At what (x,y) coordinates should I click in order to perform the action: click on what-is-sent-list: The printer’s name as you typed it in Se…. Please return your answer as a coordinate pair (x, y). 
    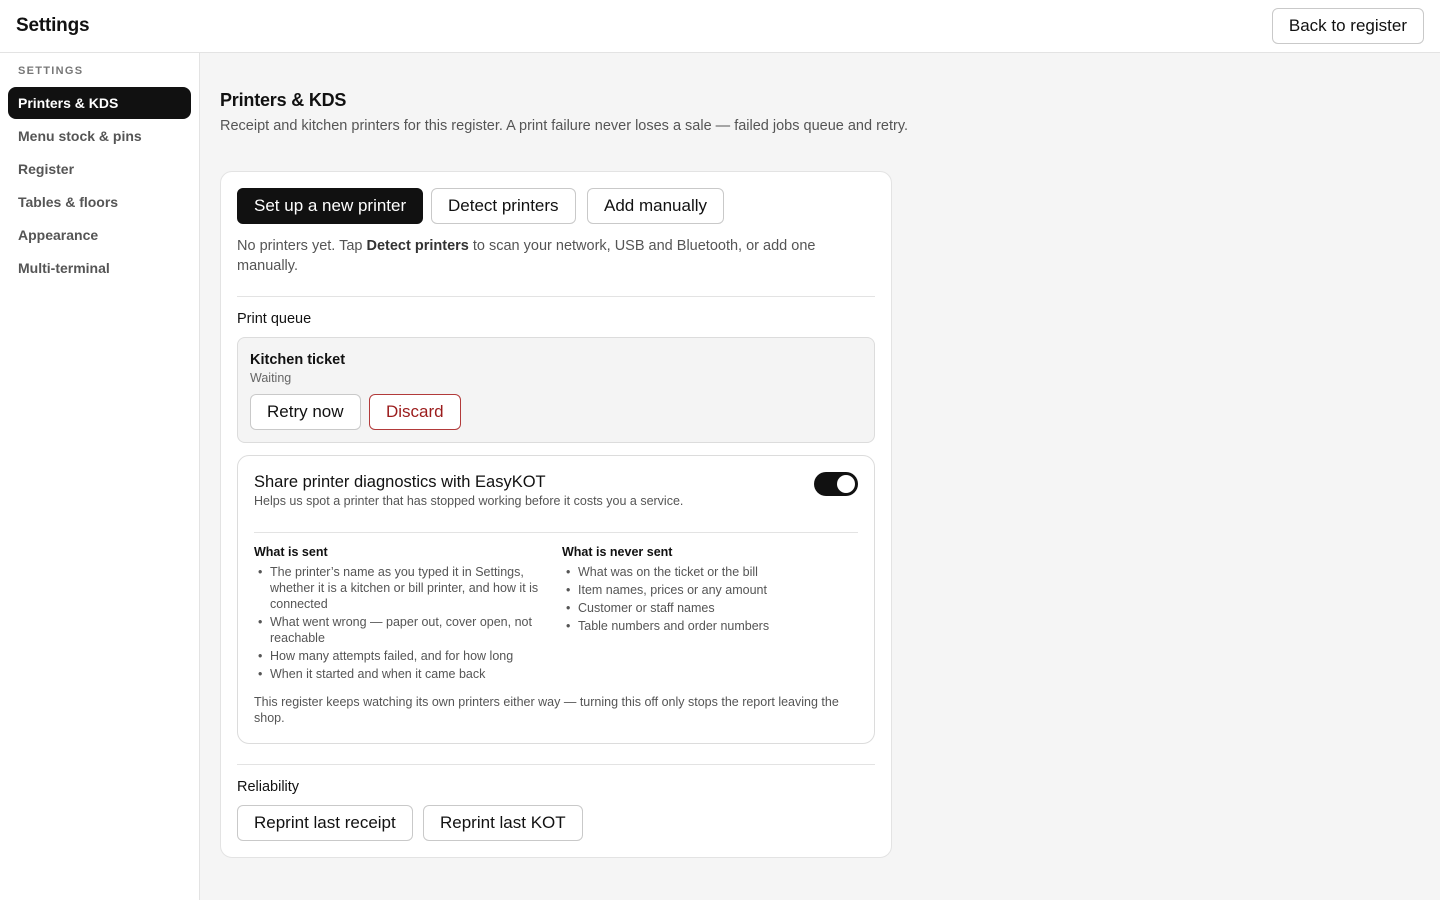
    Looking at the image, I should click on (404, 623).